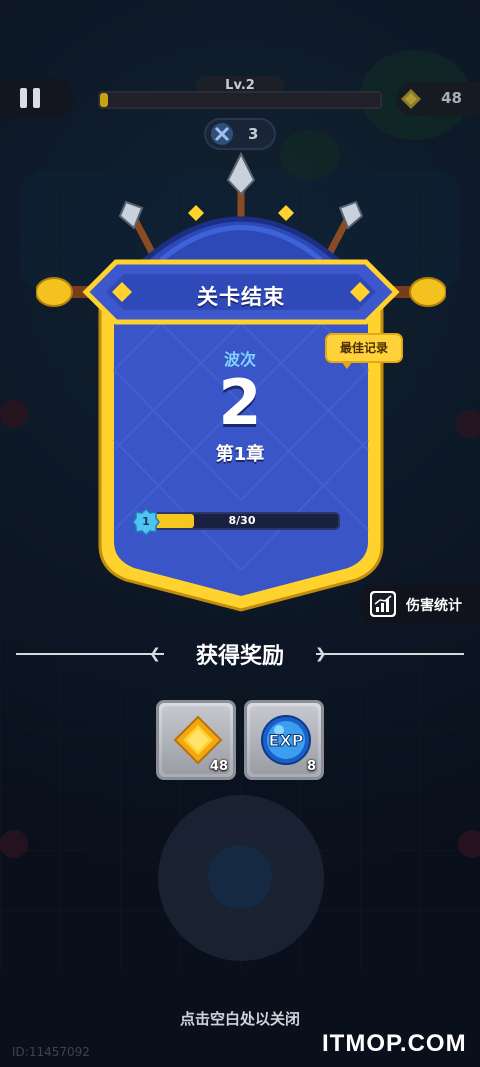 The image size is (480, 1067). What do you see at coordinates (240, 100) in the screenshot?
I see `xp-bar` at bounding box center [240, 100].